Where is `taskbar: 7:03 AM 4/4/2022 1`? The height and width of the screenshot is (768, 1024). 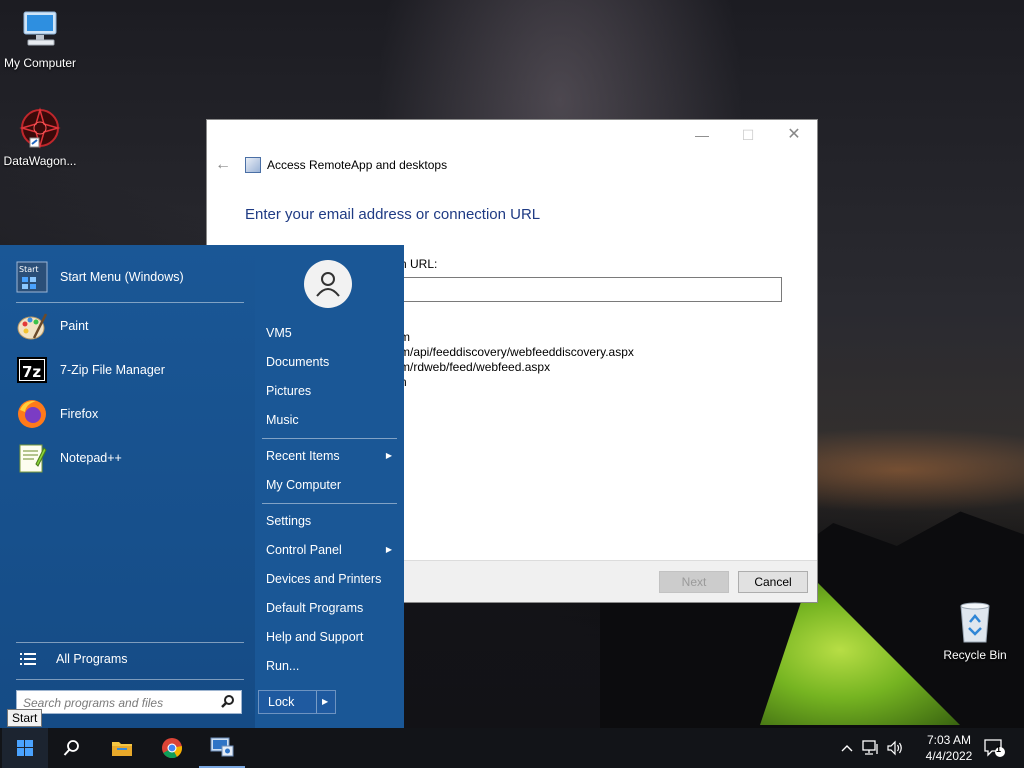 taskbar: 7:03 AM 4/4/2022 1 is located at coordinates (512, 748).